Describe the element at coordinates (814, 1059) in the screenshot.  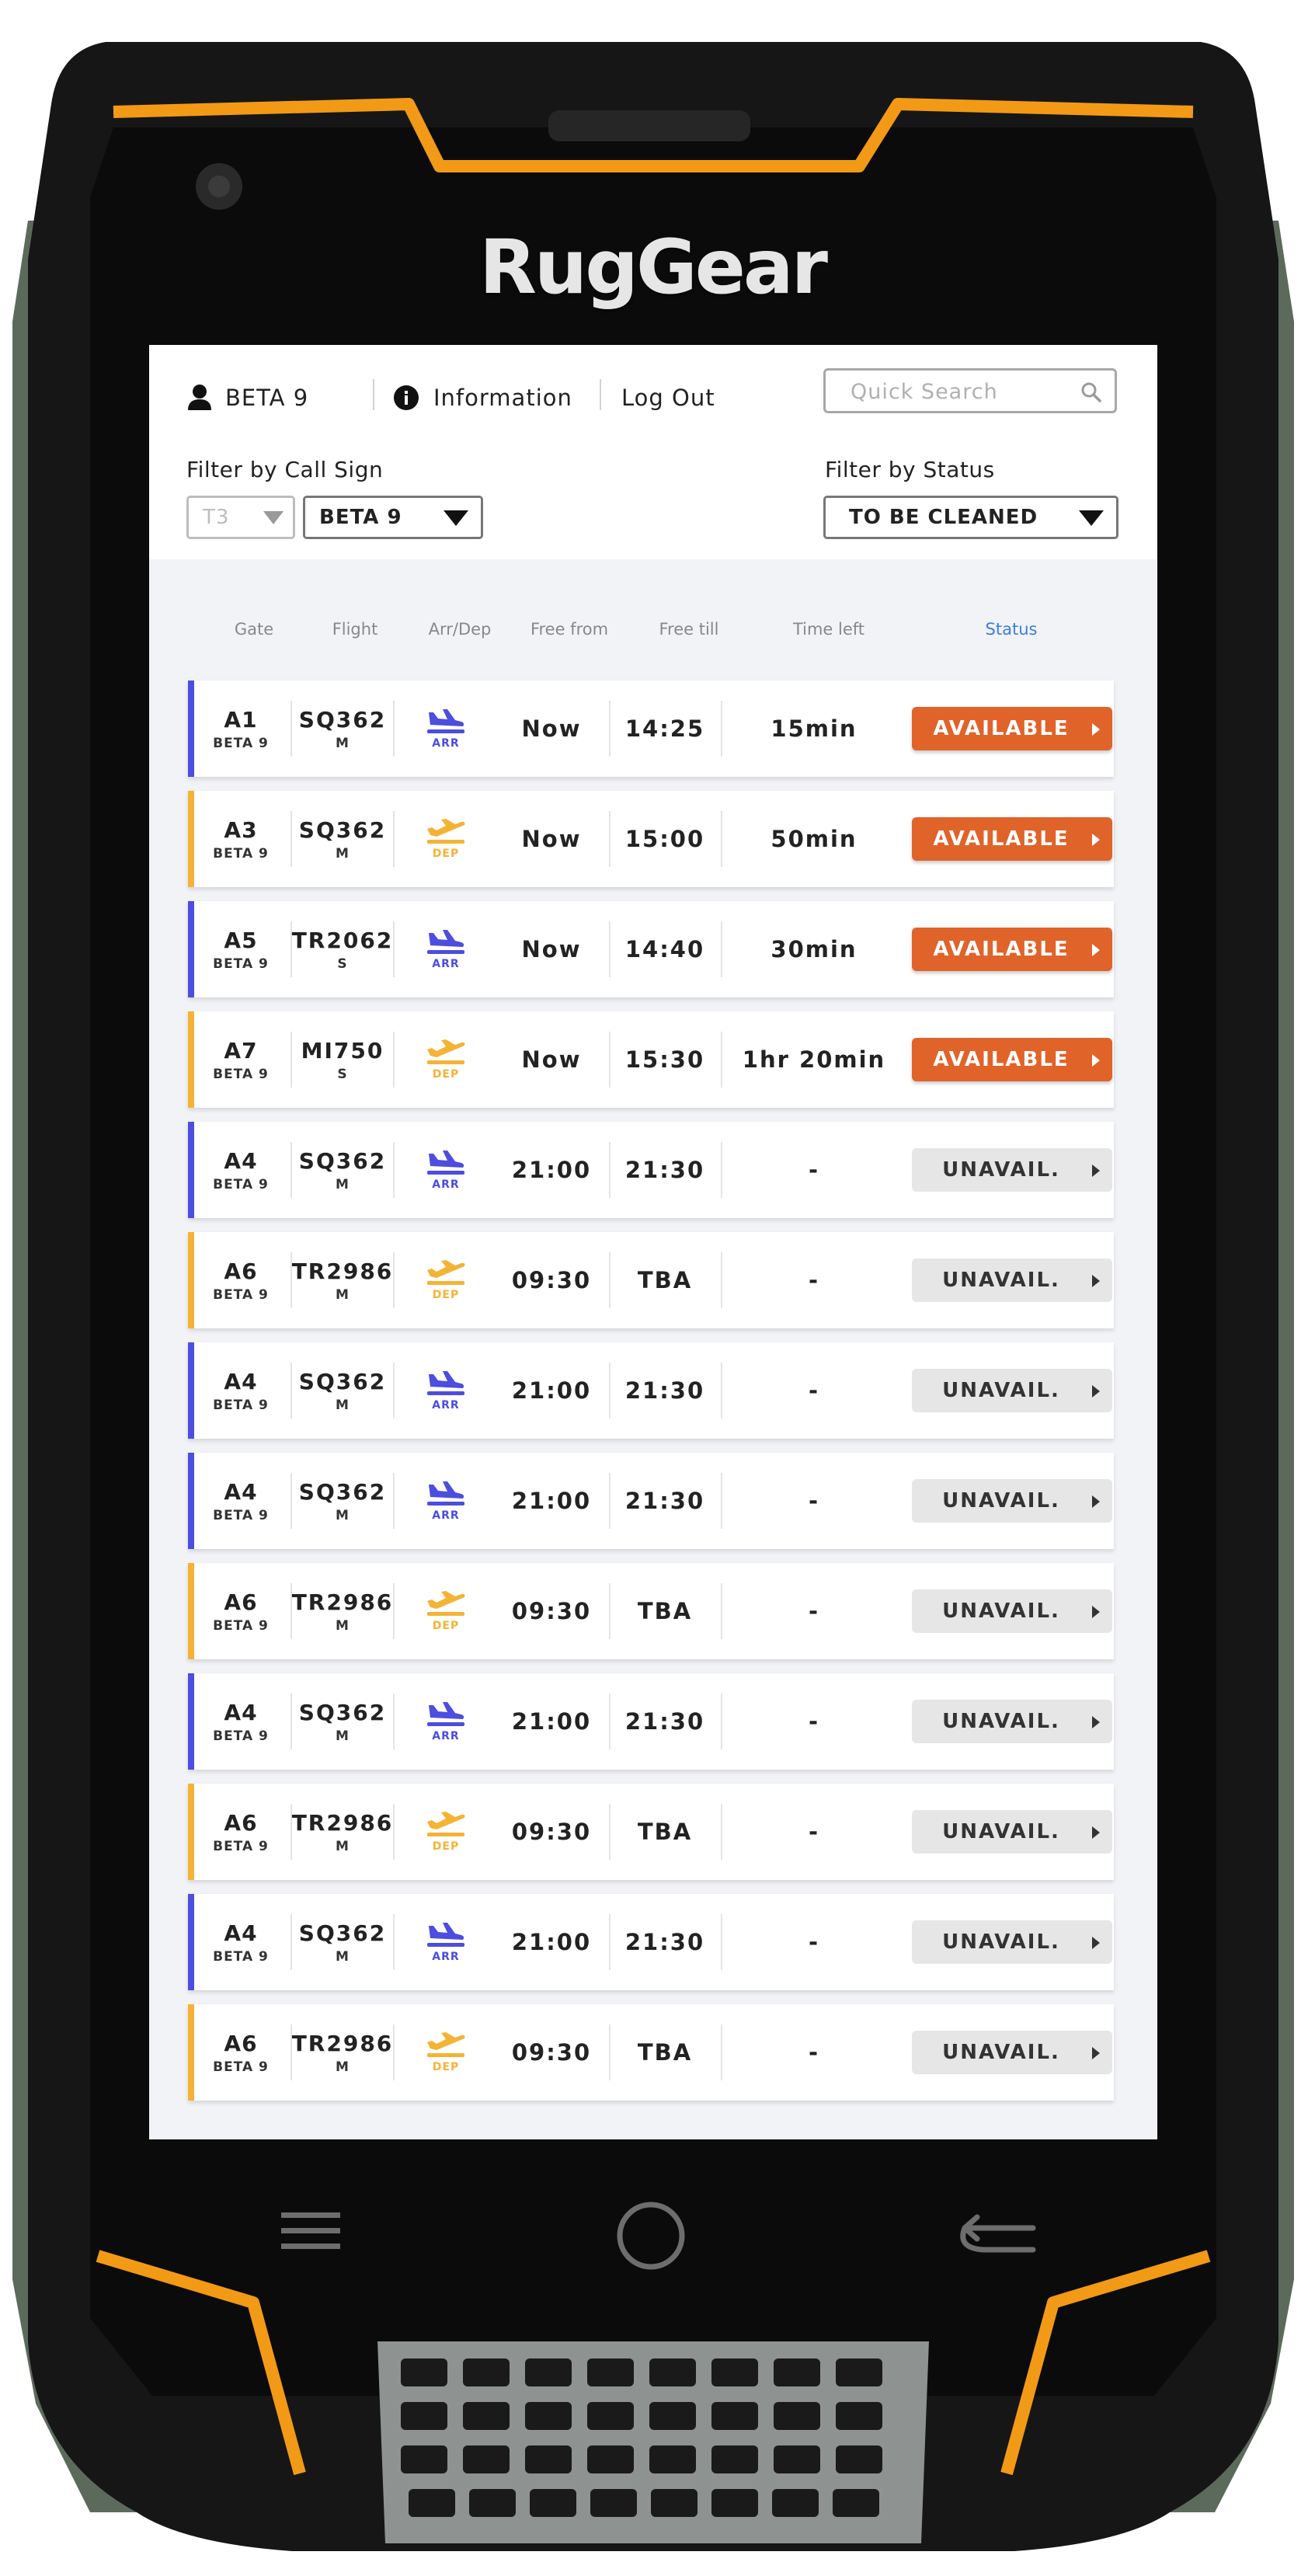
I see `time-left-cell: 1hr 20min` at that location.